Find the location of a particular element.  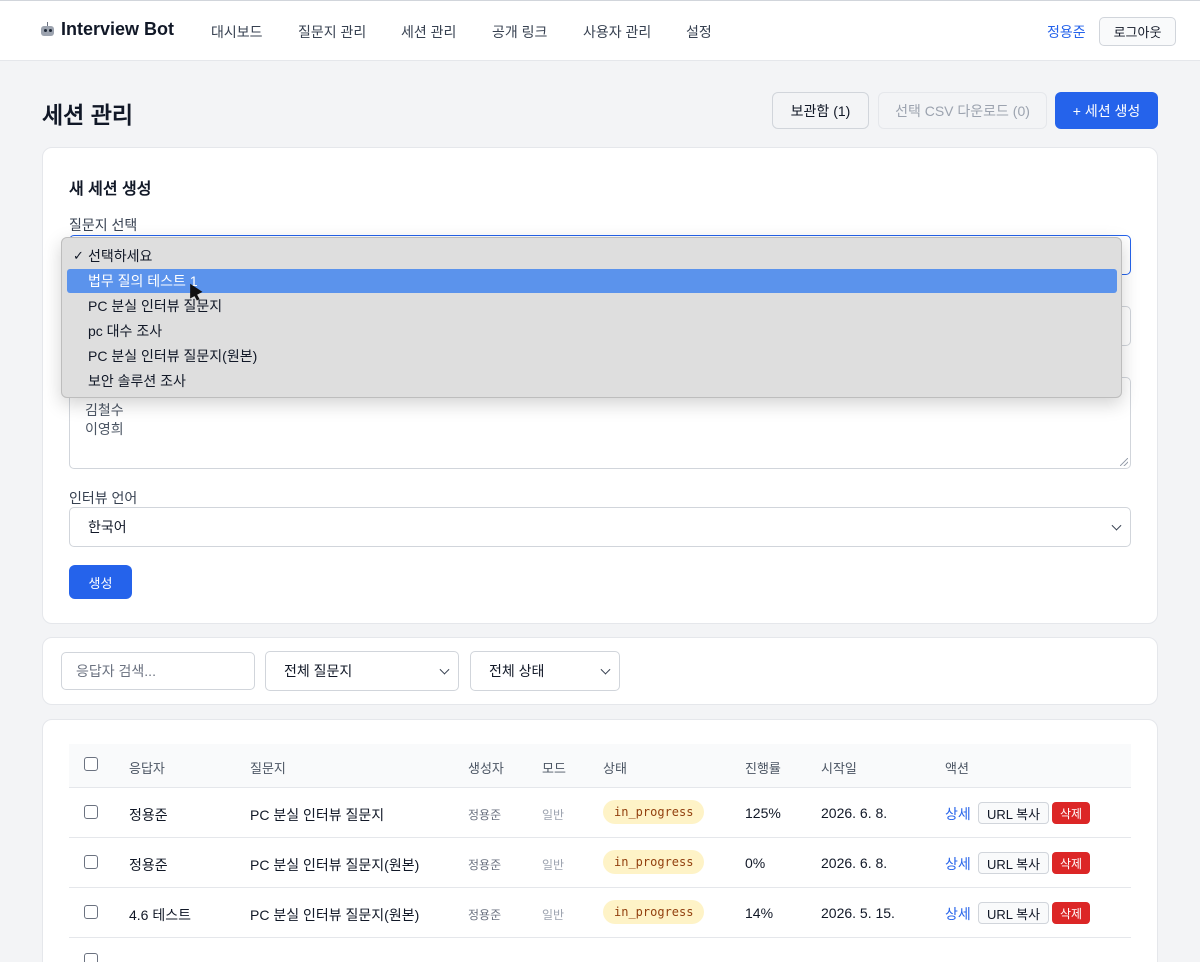

nav-questionnaires: 질문지 관리 is located at coordinates (332, 32).